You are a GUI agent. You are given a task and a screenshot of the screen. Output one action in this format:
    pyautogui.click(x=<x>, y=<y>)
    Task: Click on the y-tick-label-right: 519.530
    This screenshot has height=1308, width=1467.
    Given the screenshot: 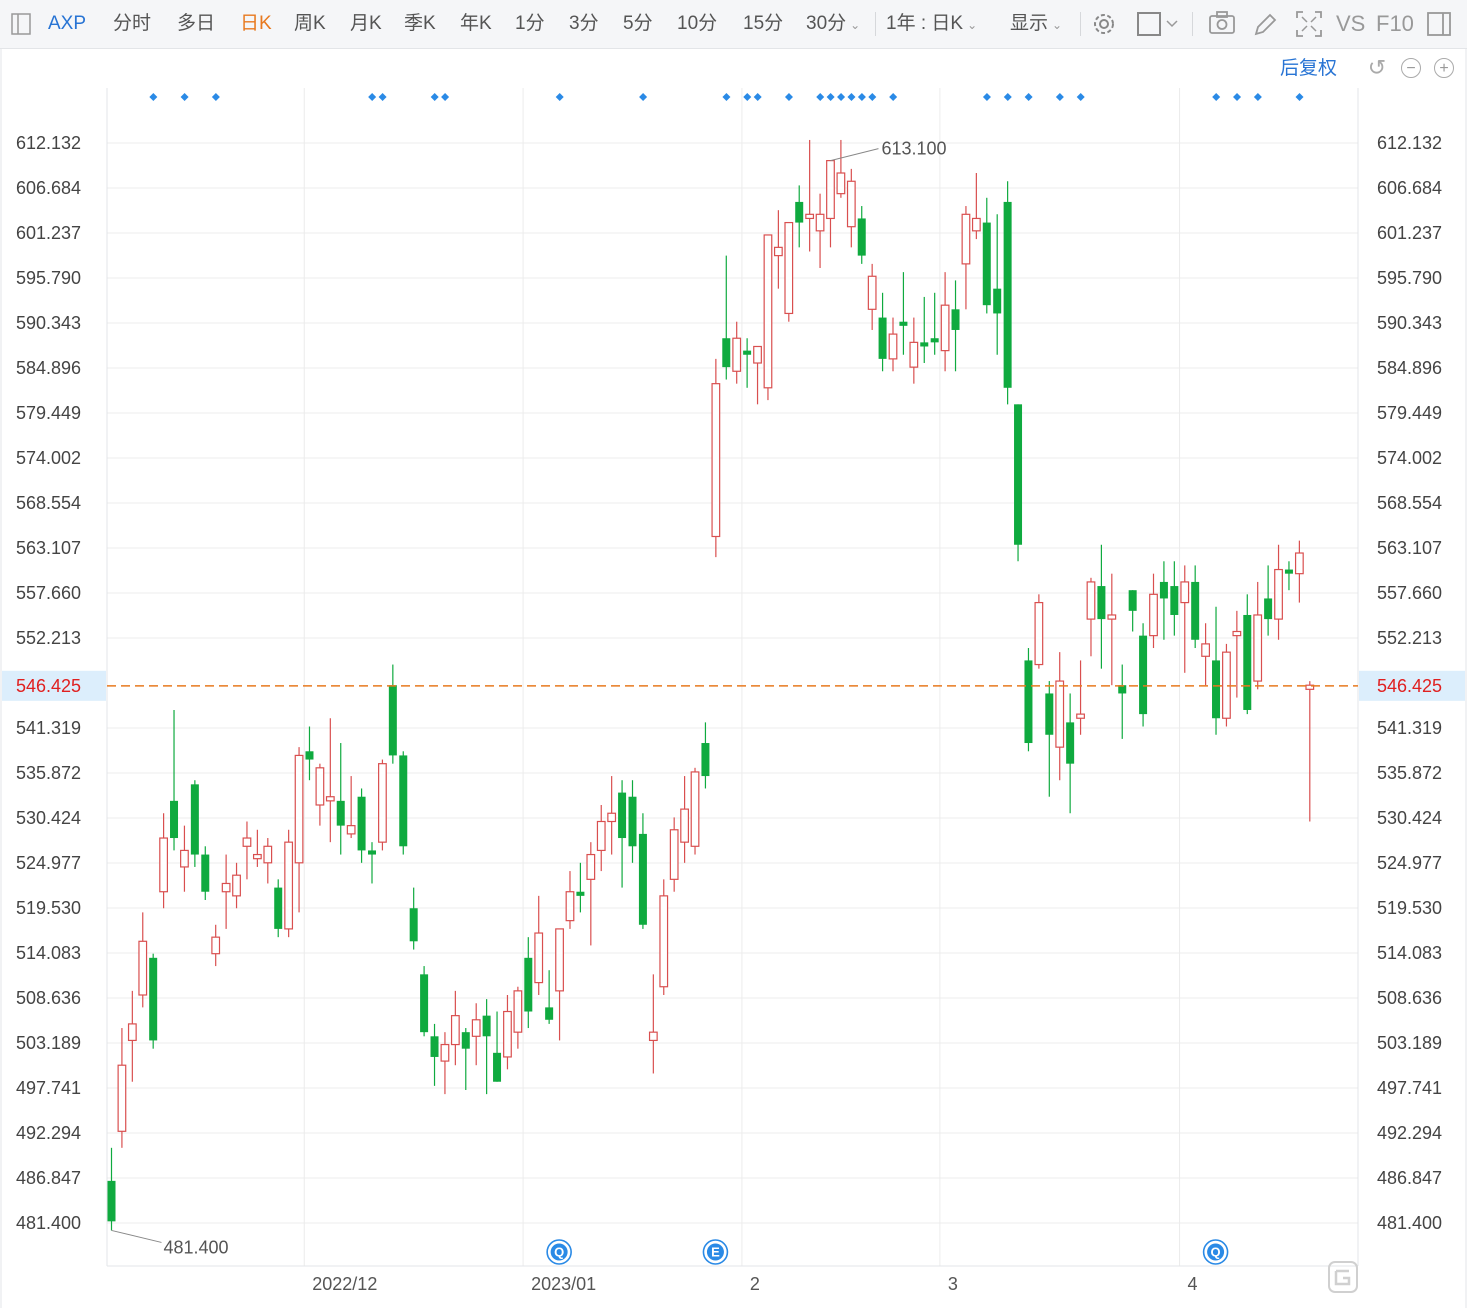 What is the action you would take?
    pyautogui.click(x=1409, y=908)
    